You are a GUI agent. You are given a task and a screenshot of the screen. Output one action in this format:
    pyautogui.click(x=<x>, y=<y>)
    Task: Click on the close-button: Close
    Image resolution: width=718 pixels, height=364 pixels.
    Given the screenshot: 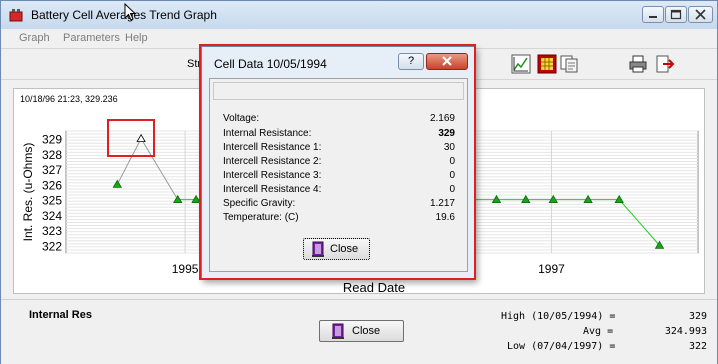 What is the action you would take?
    pyautogui.click(x=361, y=331)
    